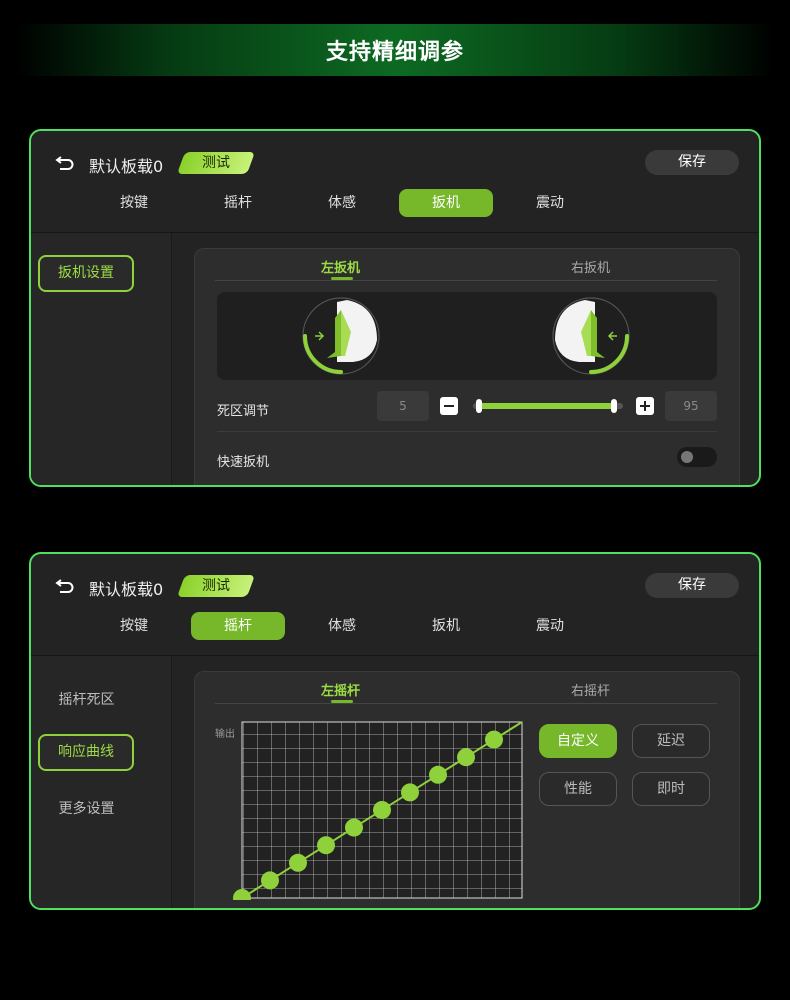 This screenshot has width=790, height=1000. I want to click on deadzone-max-input: 95, so click(691, 406).